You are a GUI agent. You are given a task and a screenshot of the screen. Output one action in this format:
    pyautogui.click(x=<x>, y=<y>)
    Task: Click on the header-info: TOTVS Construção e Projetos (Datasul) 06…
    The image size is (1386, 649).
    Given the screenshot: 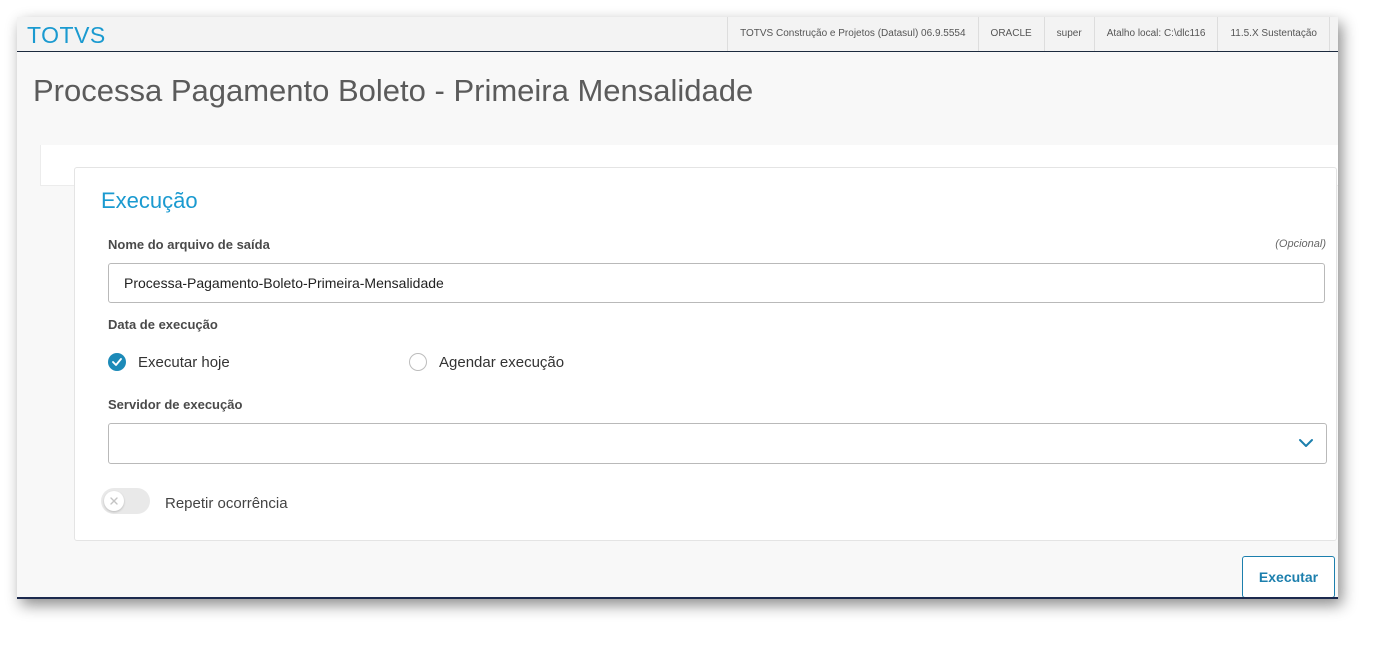 What is the action you would take?
    pyautogui.click(x=1028, y=34)
    